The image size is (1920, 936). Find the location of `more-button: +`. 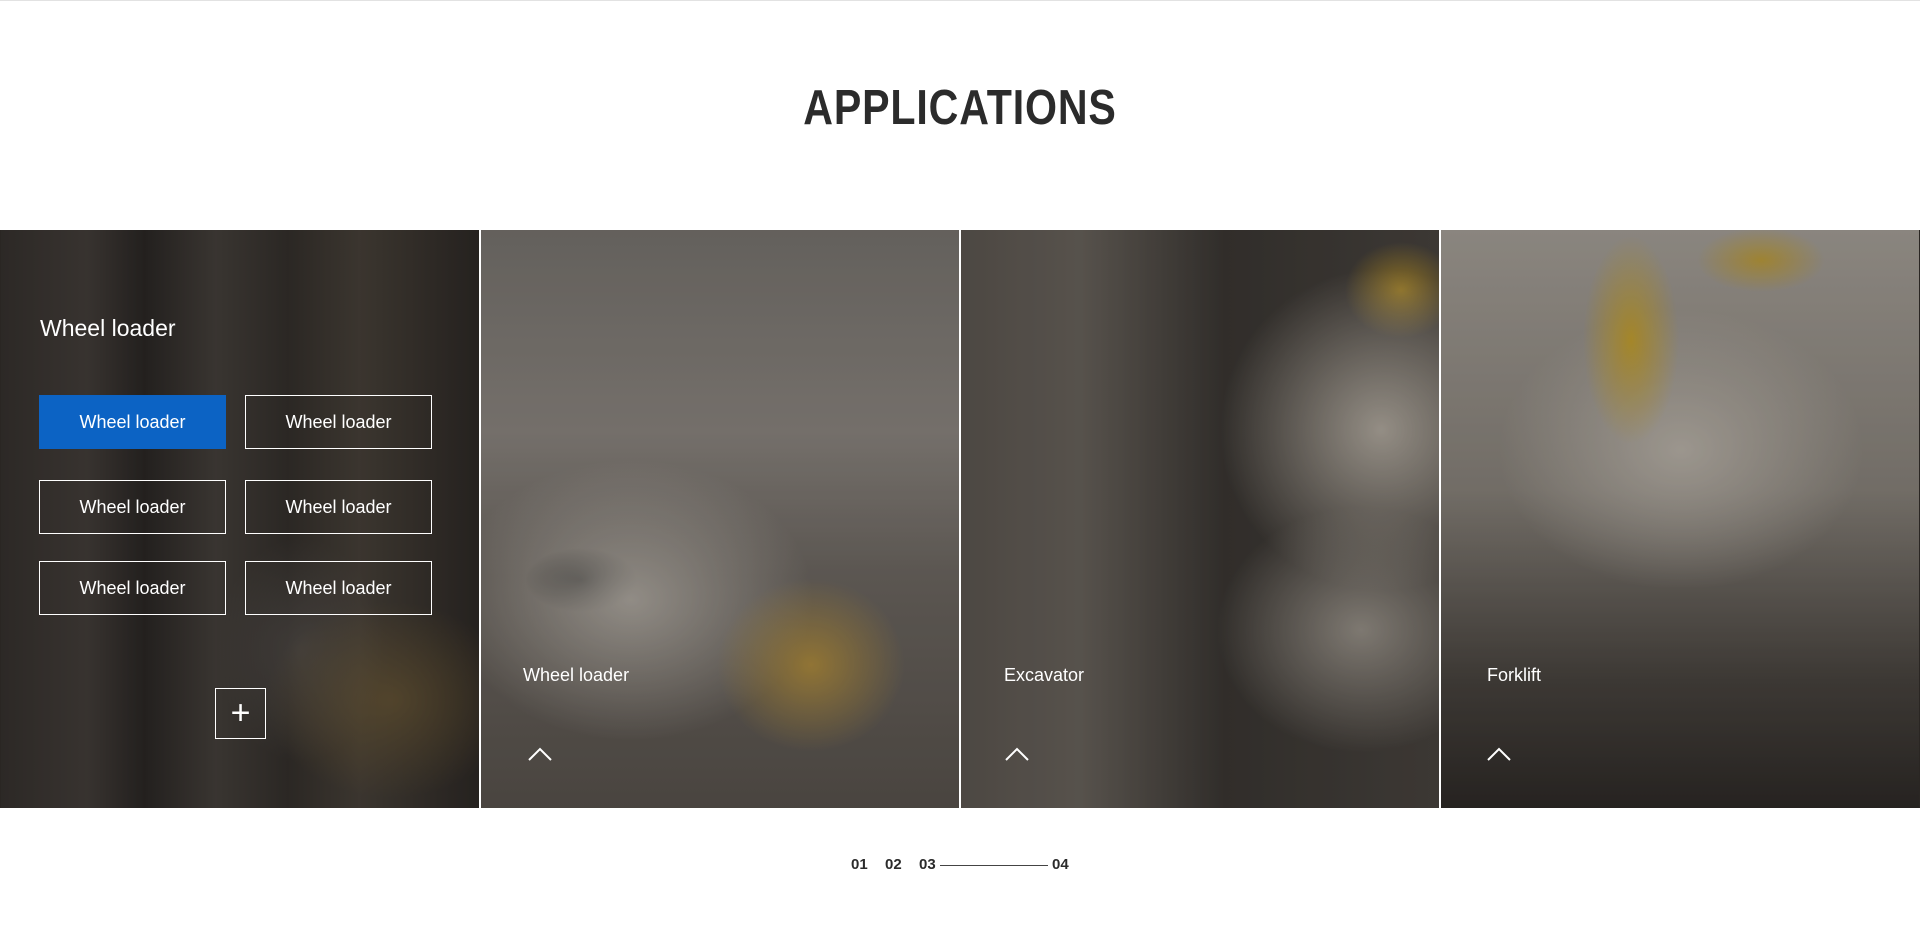

more-button: + is located at coordinates (240, 713).